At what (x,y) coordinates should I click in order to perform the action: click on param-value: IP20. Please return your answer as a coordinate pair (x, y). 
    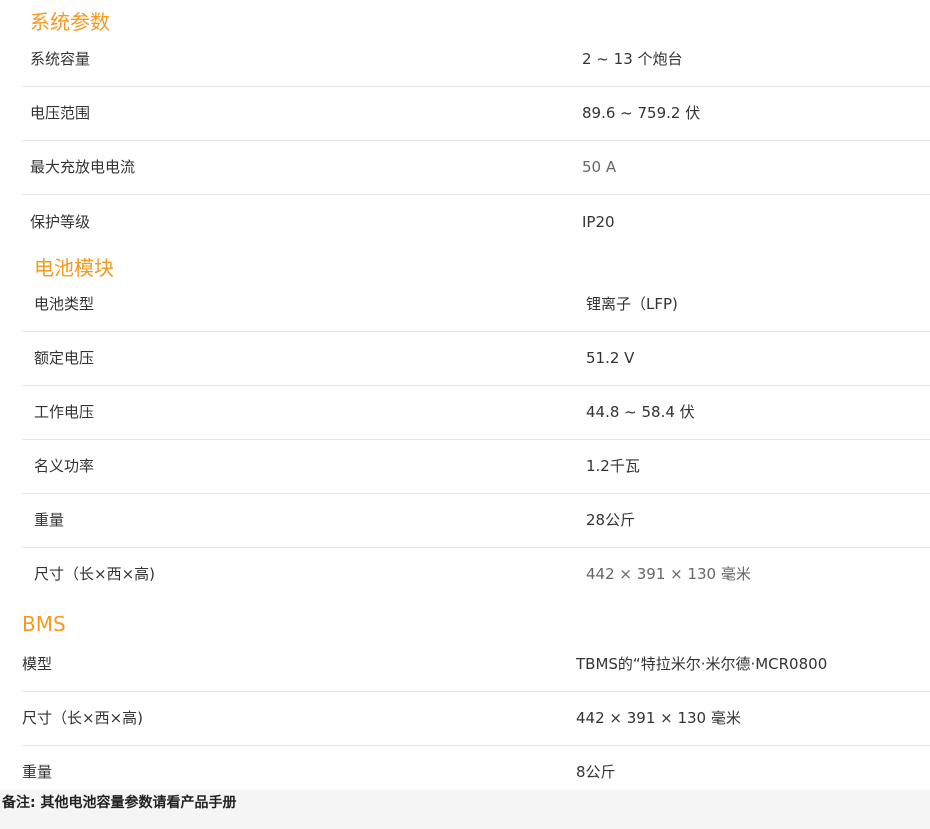
    Looking at the image, I should click on (598, 222).